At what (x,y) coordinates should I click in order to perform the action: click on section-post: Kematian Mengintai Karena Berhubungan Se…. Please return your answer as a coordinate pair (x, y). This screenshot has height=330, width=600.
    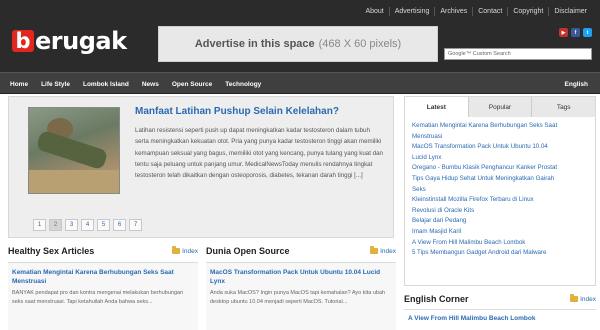
    Looking at the image, I should click on (103, 296).